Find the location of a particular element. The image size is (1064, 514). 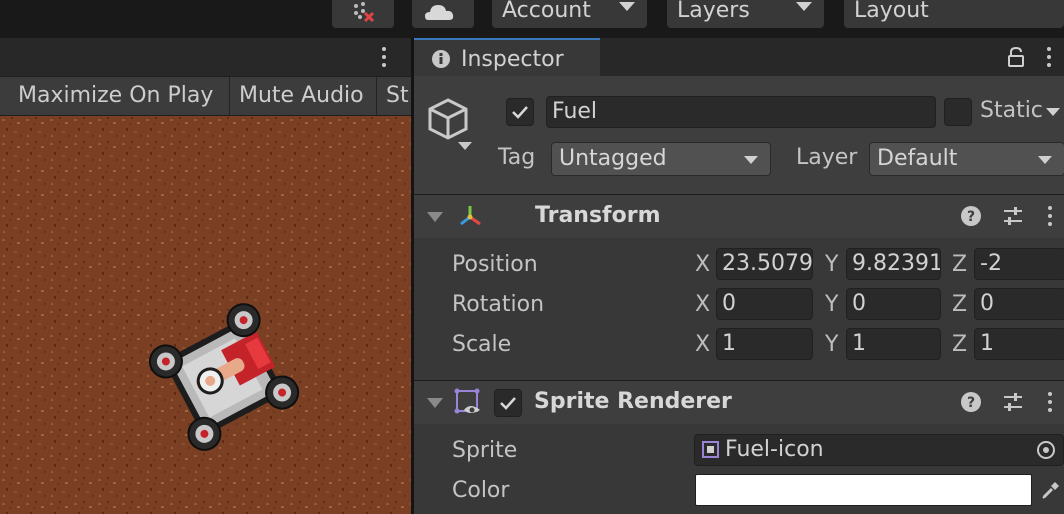

sprite-value: Fuel-icon is located at coordinates (774, 449).